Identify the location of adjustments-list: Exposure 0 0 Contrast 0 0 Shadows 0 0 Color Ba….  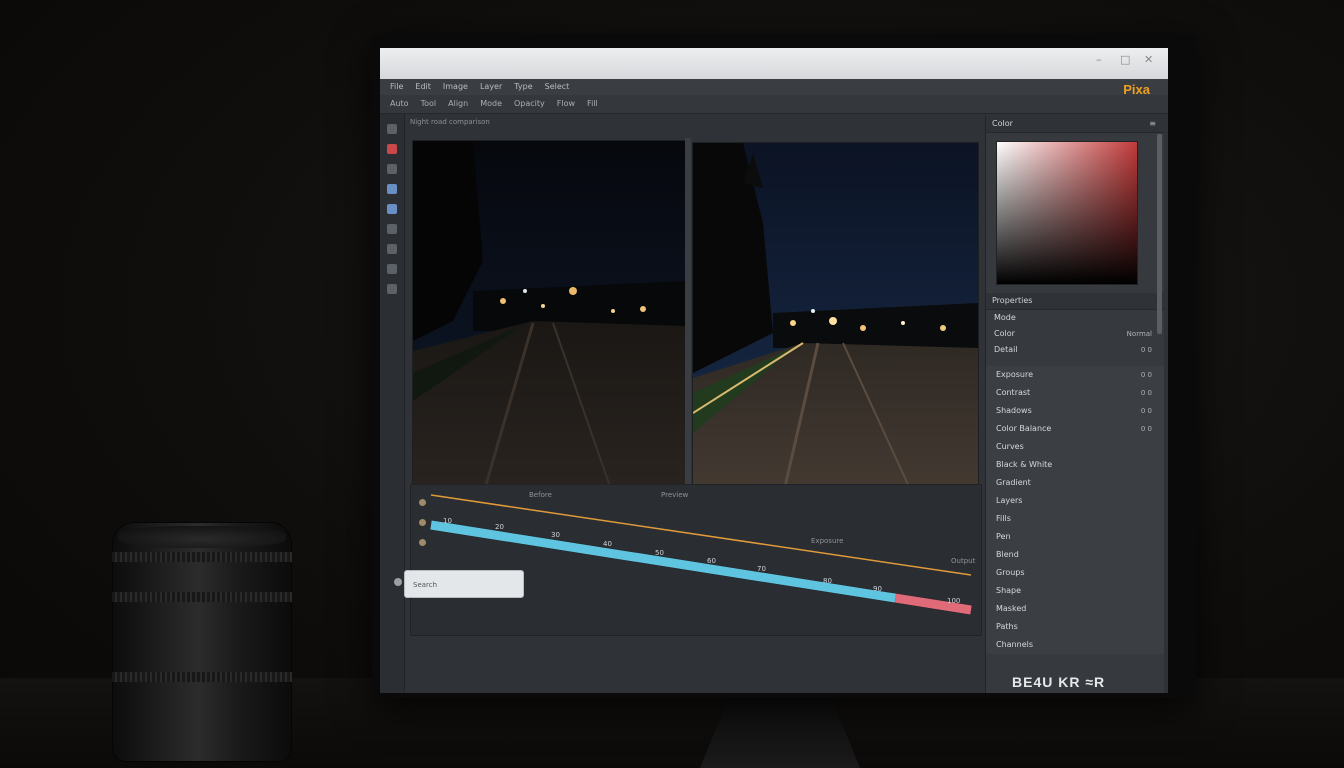
(1075, 510).